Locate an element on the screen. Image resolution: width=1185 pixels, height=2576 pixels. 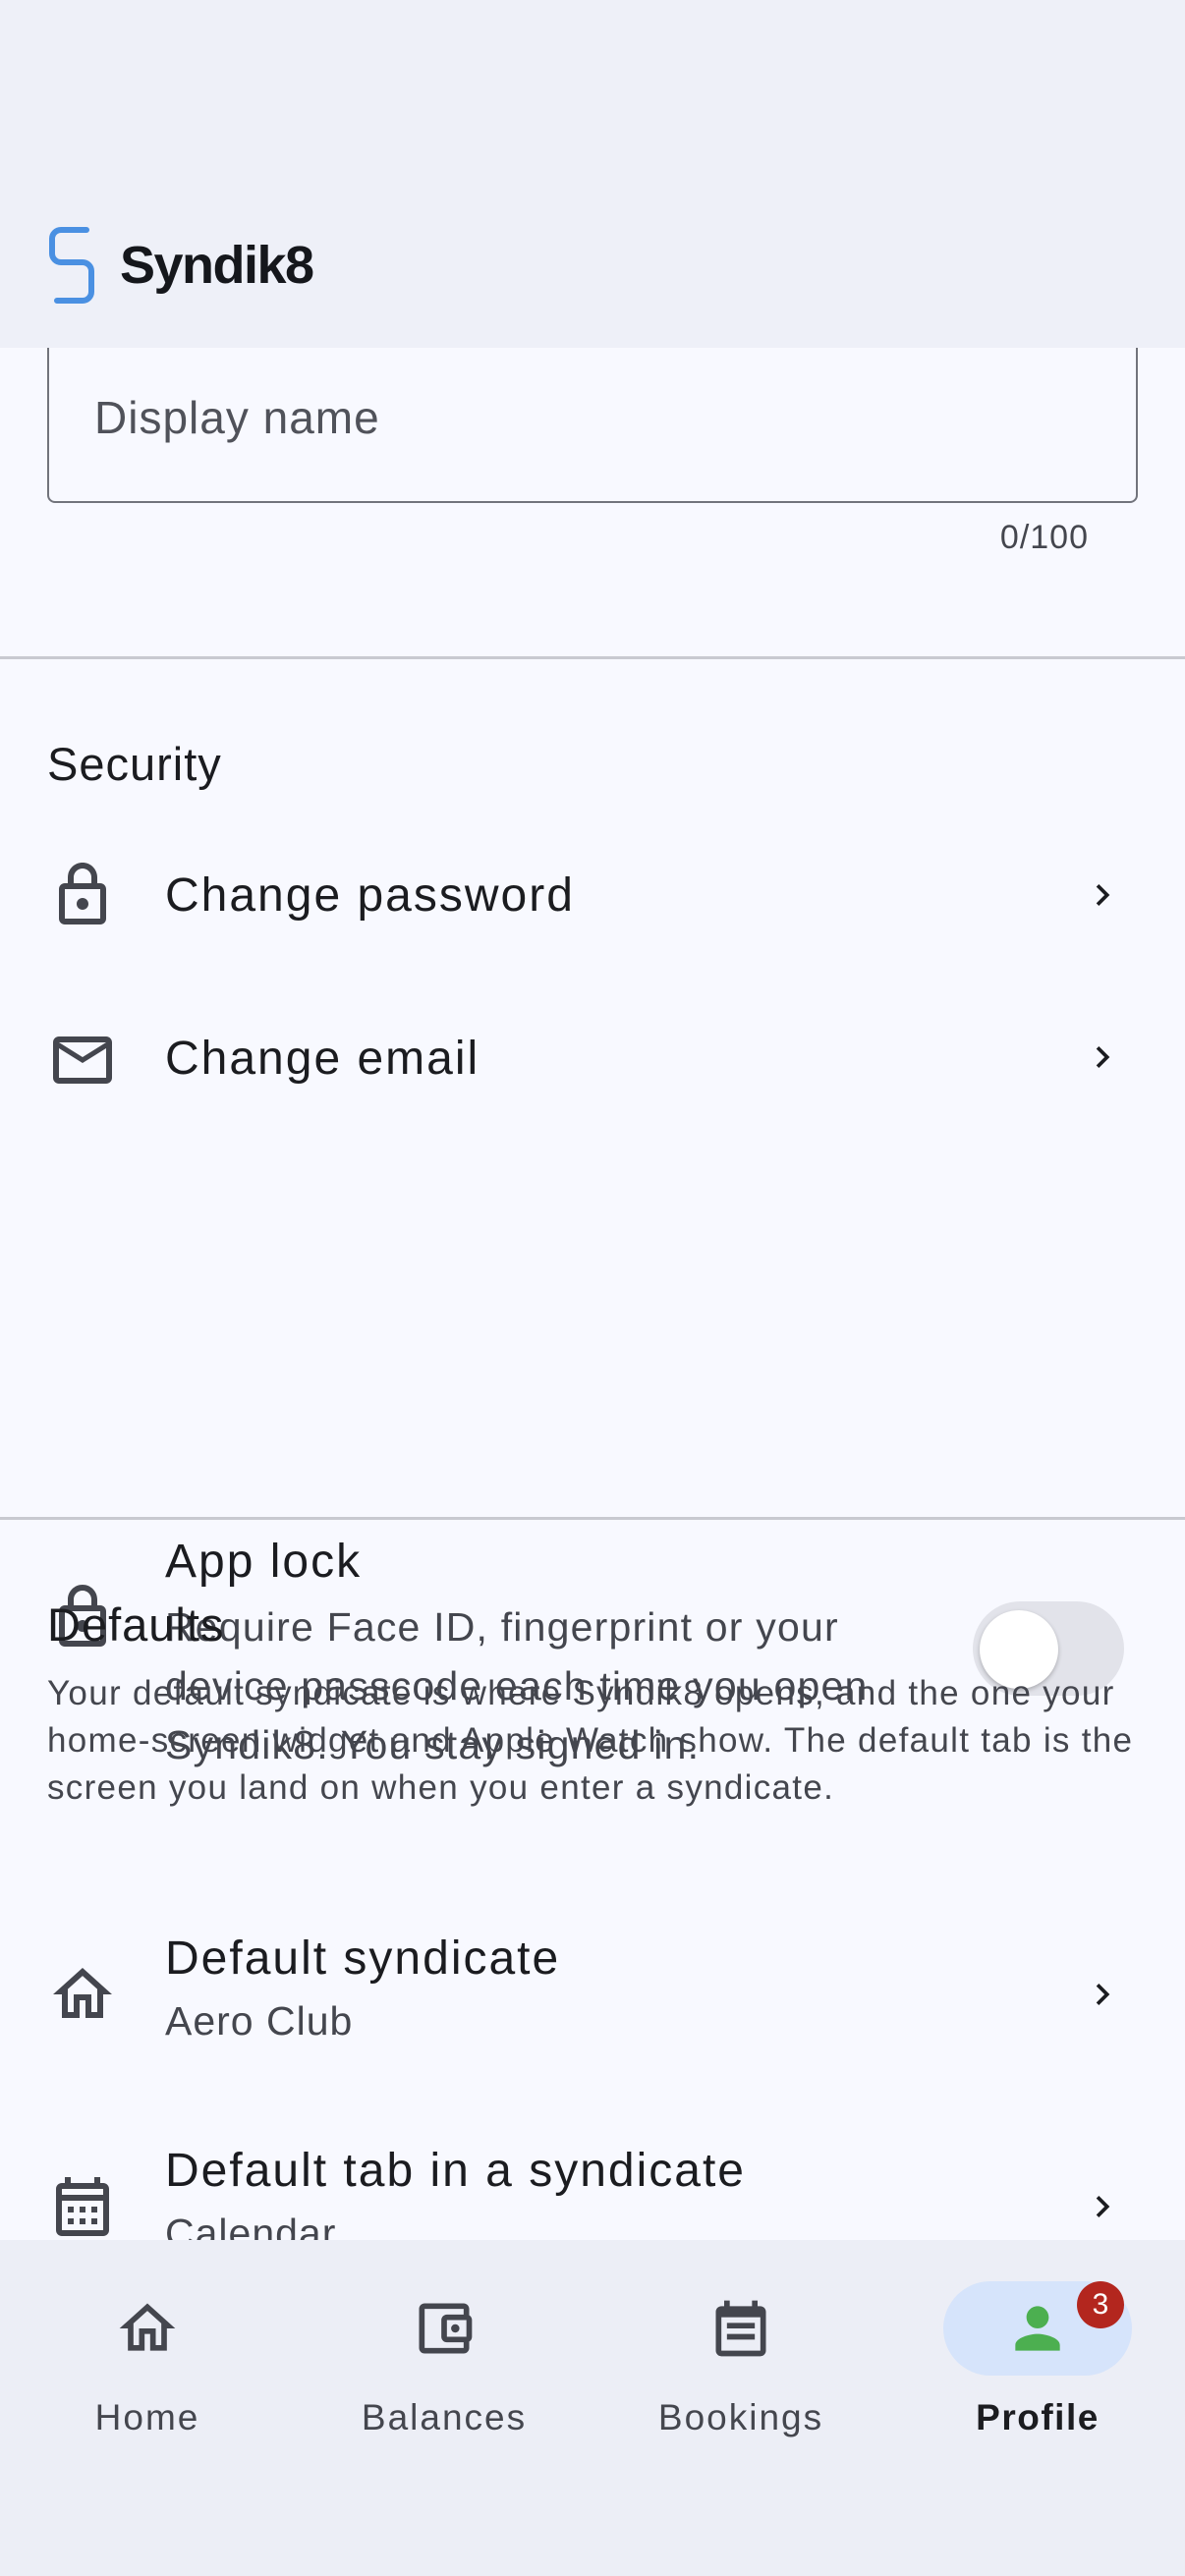
wallet-icon is located at coordinates (445, 2328).